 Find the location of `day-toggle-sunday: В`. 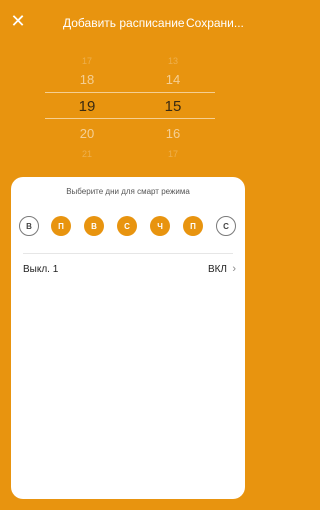

day-toggle-sunday: В is located at coordinates (29, 226).